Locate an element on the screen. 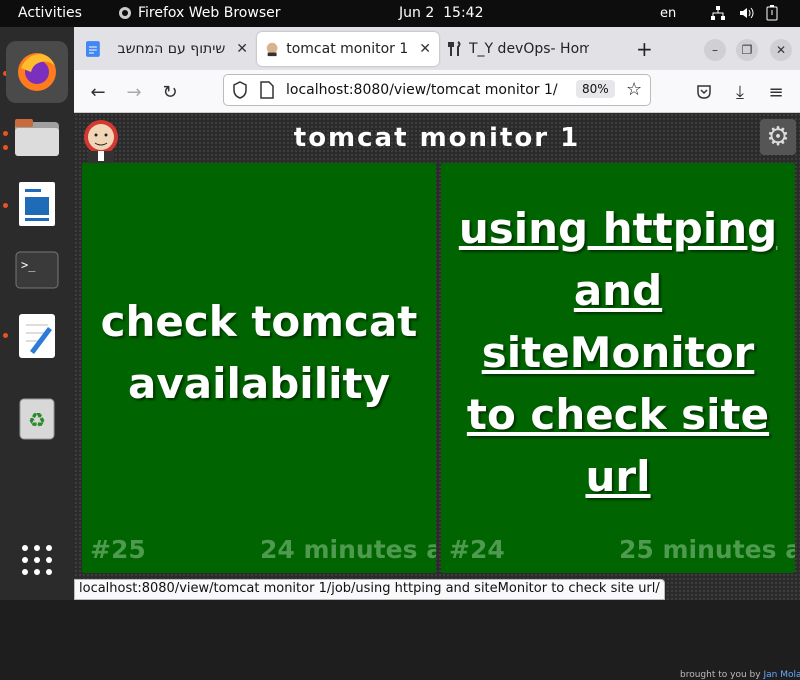  maximize-button: ❐ is located at coordinates (747, 50).